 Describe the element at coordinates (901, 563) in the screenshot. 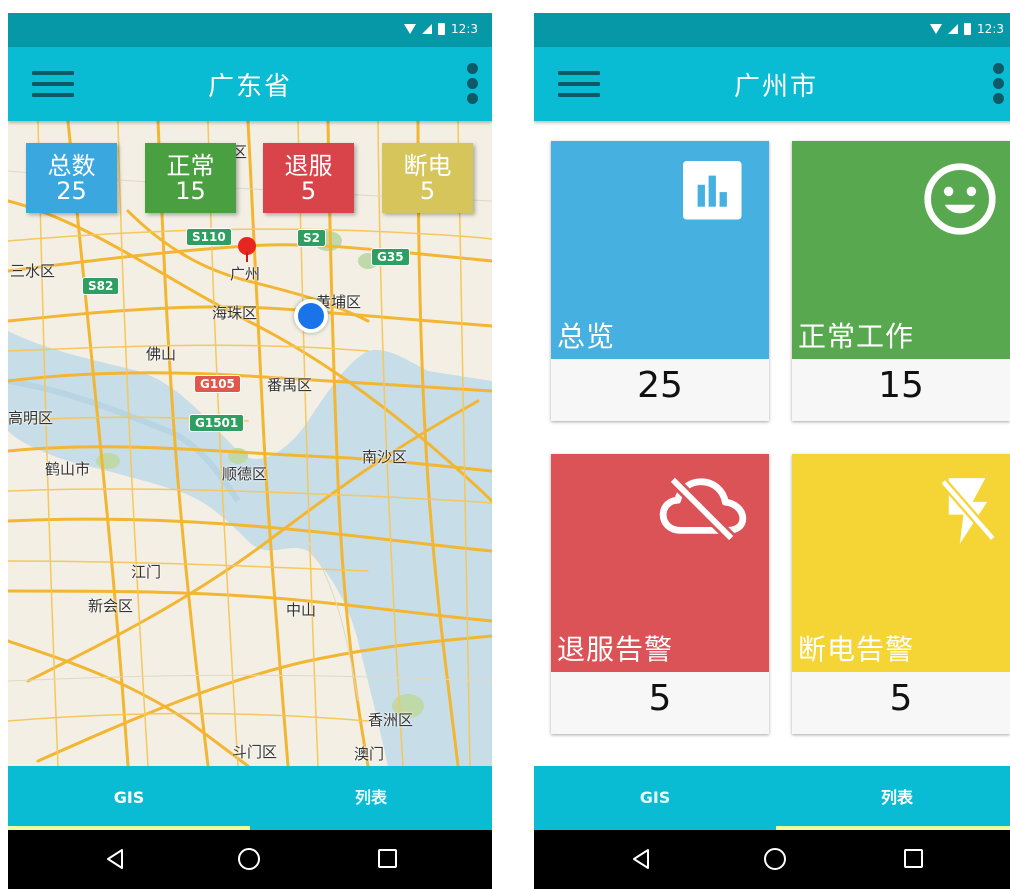

I see `card-power-off-header: 断电告警` at that location.